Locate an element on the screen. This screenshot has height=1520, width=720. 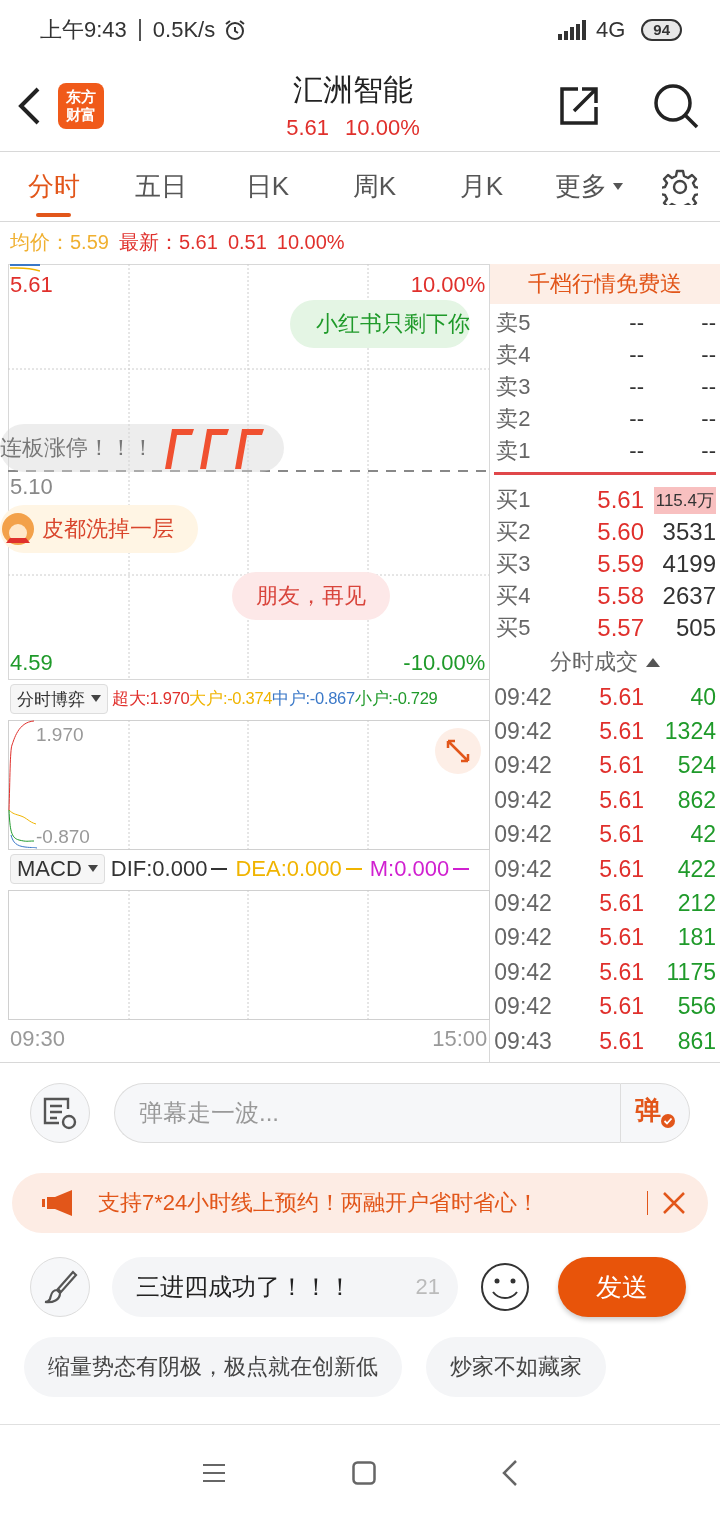
send-button: 发送 is located at coordinates (622, 1287).